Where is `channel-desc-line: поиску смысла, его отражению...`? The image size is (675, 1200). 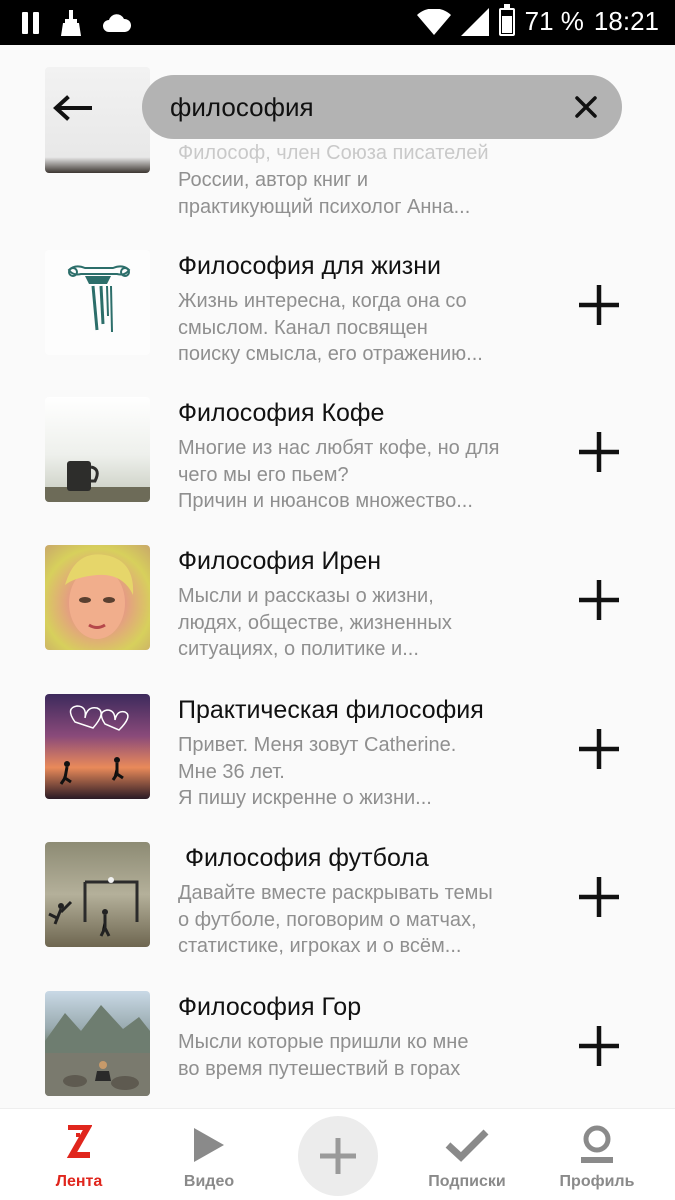
channel-desc-line: поиску смысла, его отражению... is located at coordinates (330, 354).